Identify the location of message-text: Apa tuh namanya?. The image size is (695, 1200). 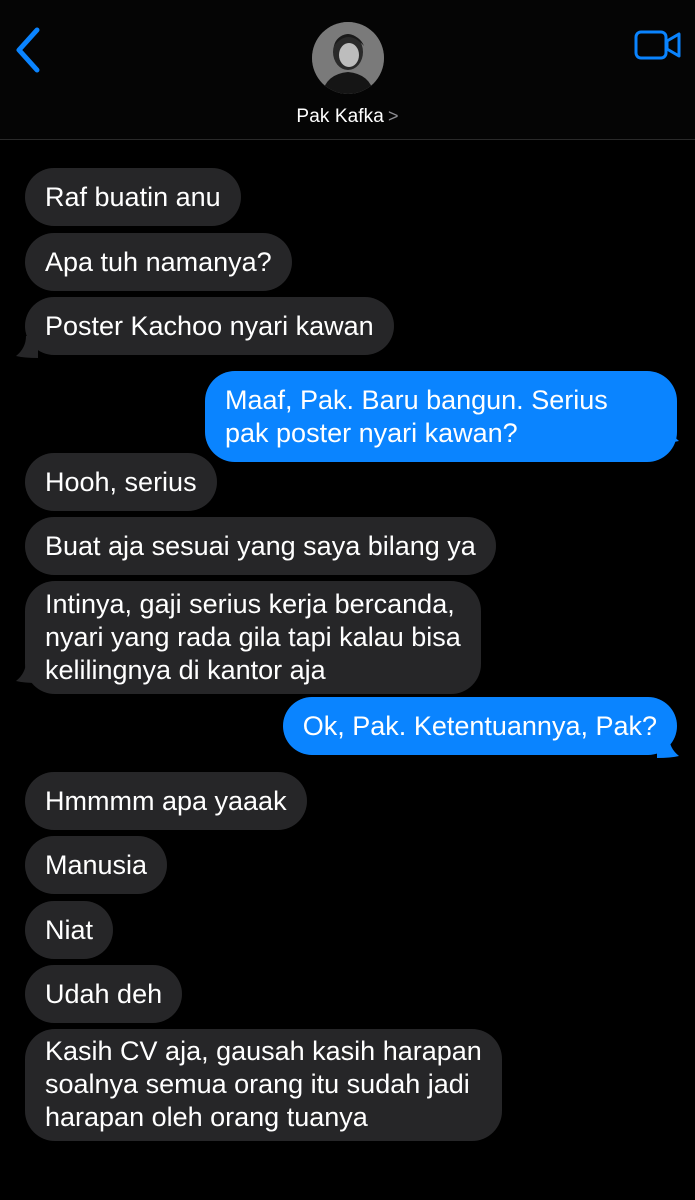
(158, 262).